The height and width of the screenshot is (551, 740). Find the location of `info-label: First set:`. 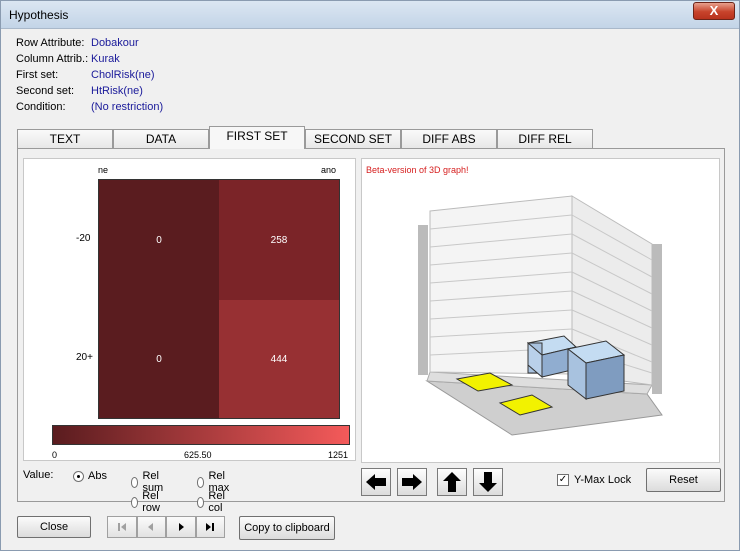

info-label: First set: is located at coordinates (37, 75).